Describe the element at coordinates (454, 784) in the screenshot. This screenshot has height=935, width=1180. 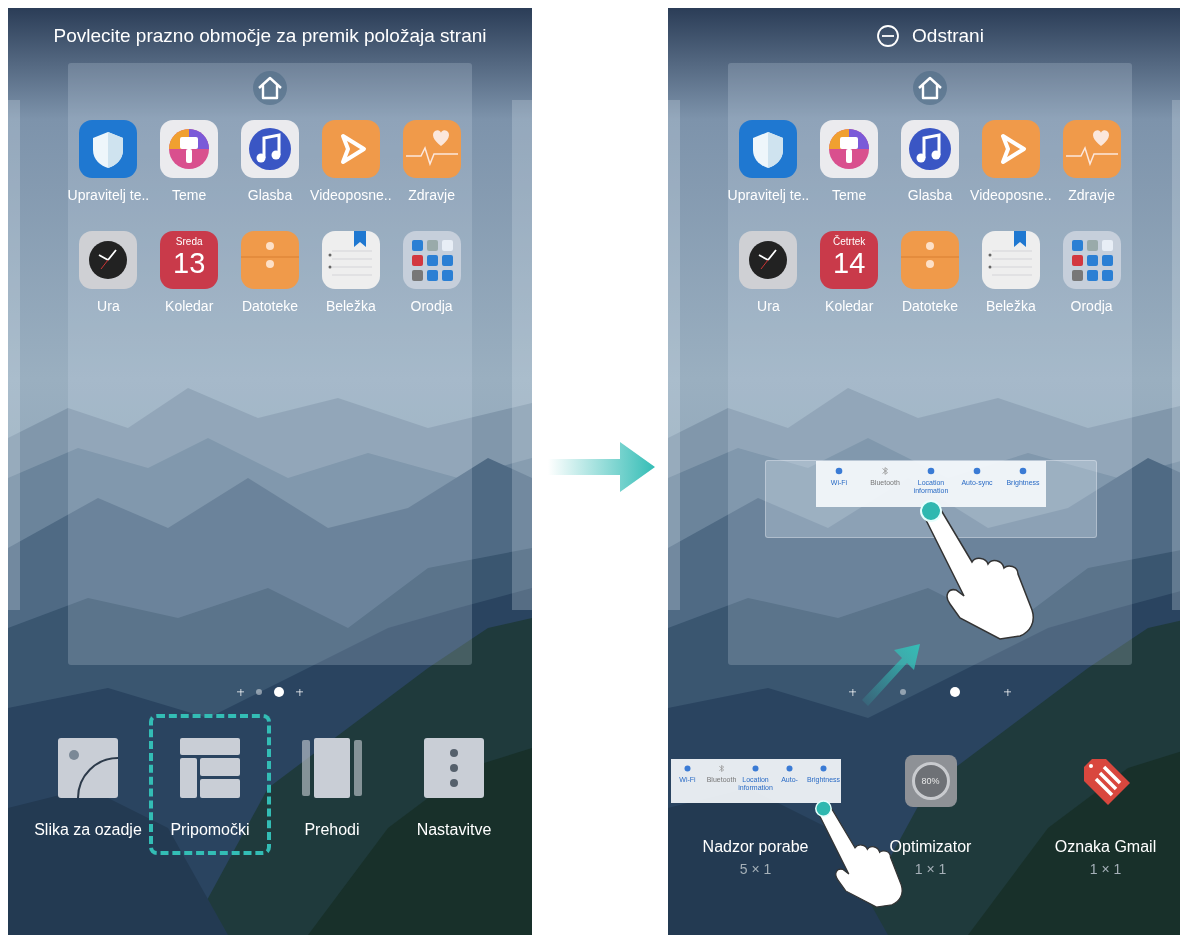
I see `edit-option: Nastavitve` at that location.